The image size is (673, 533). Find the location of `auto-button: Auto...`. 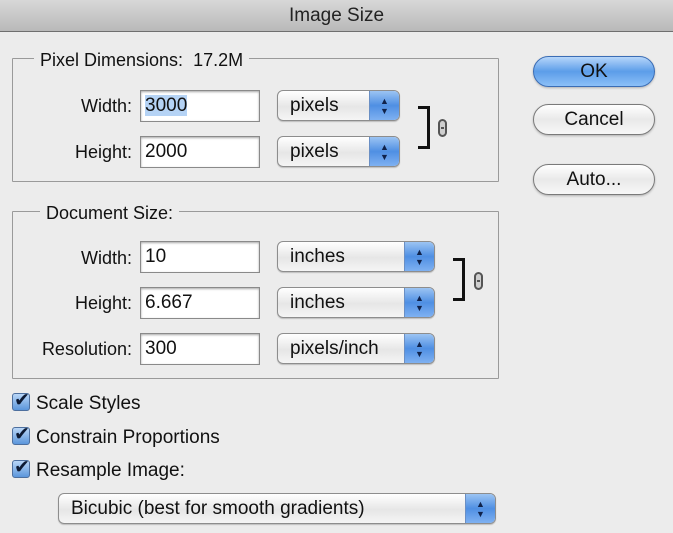

auto-button: Auto... is located at coordinates (594, 179).